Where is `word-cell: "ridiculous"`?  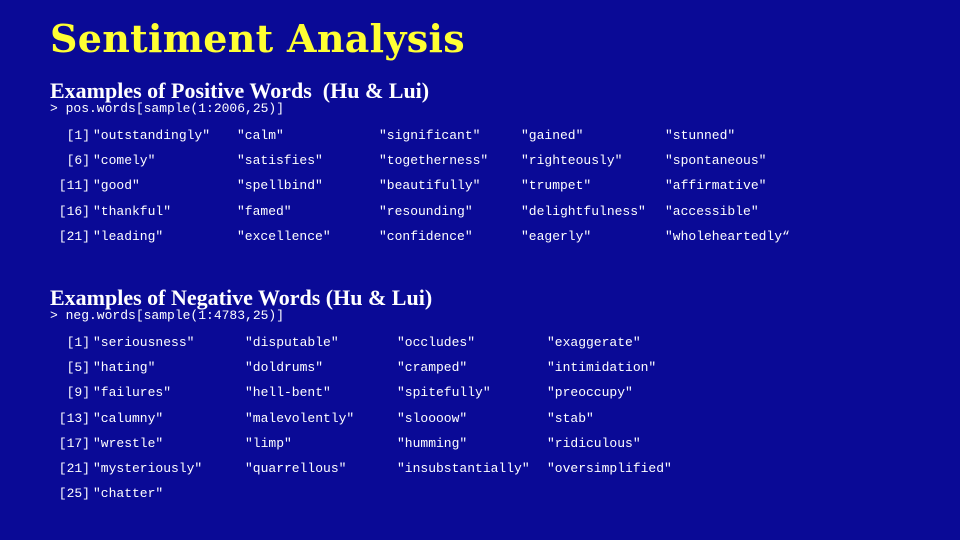
word-cell: "ridiculous" is located at coordinates (594, 443).